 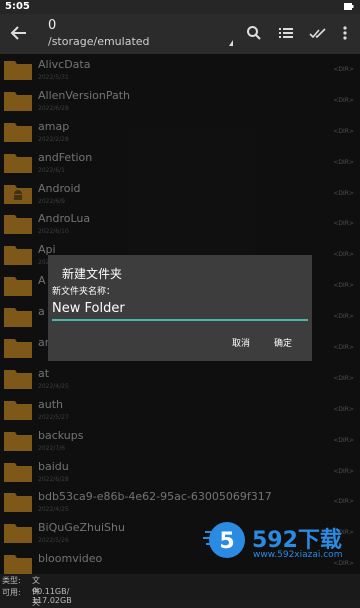 I want to click on cancel-button: 取消, so click(x=241, y=342).